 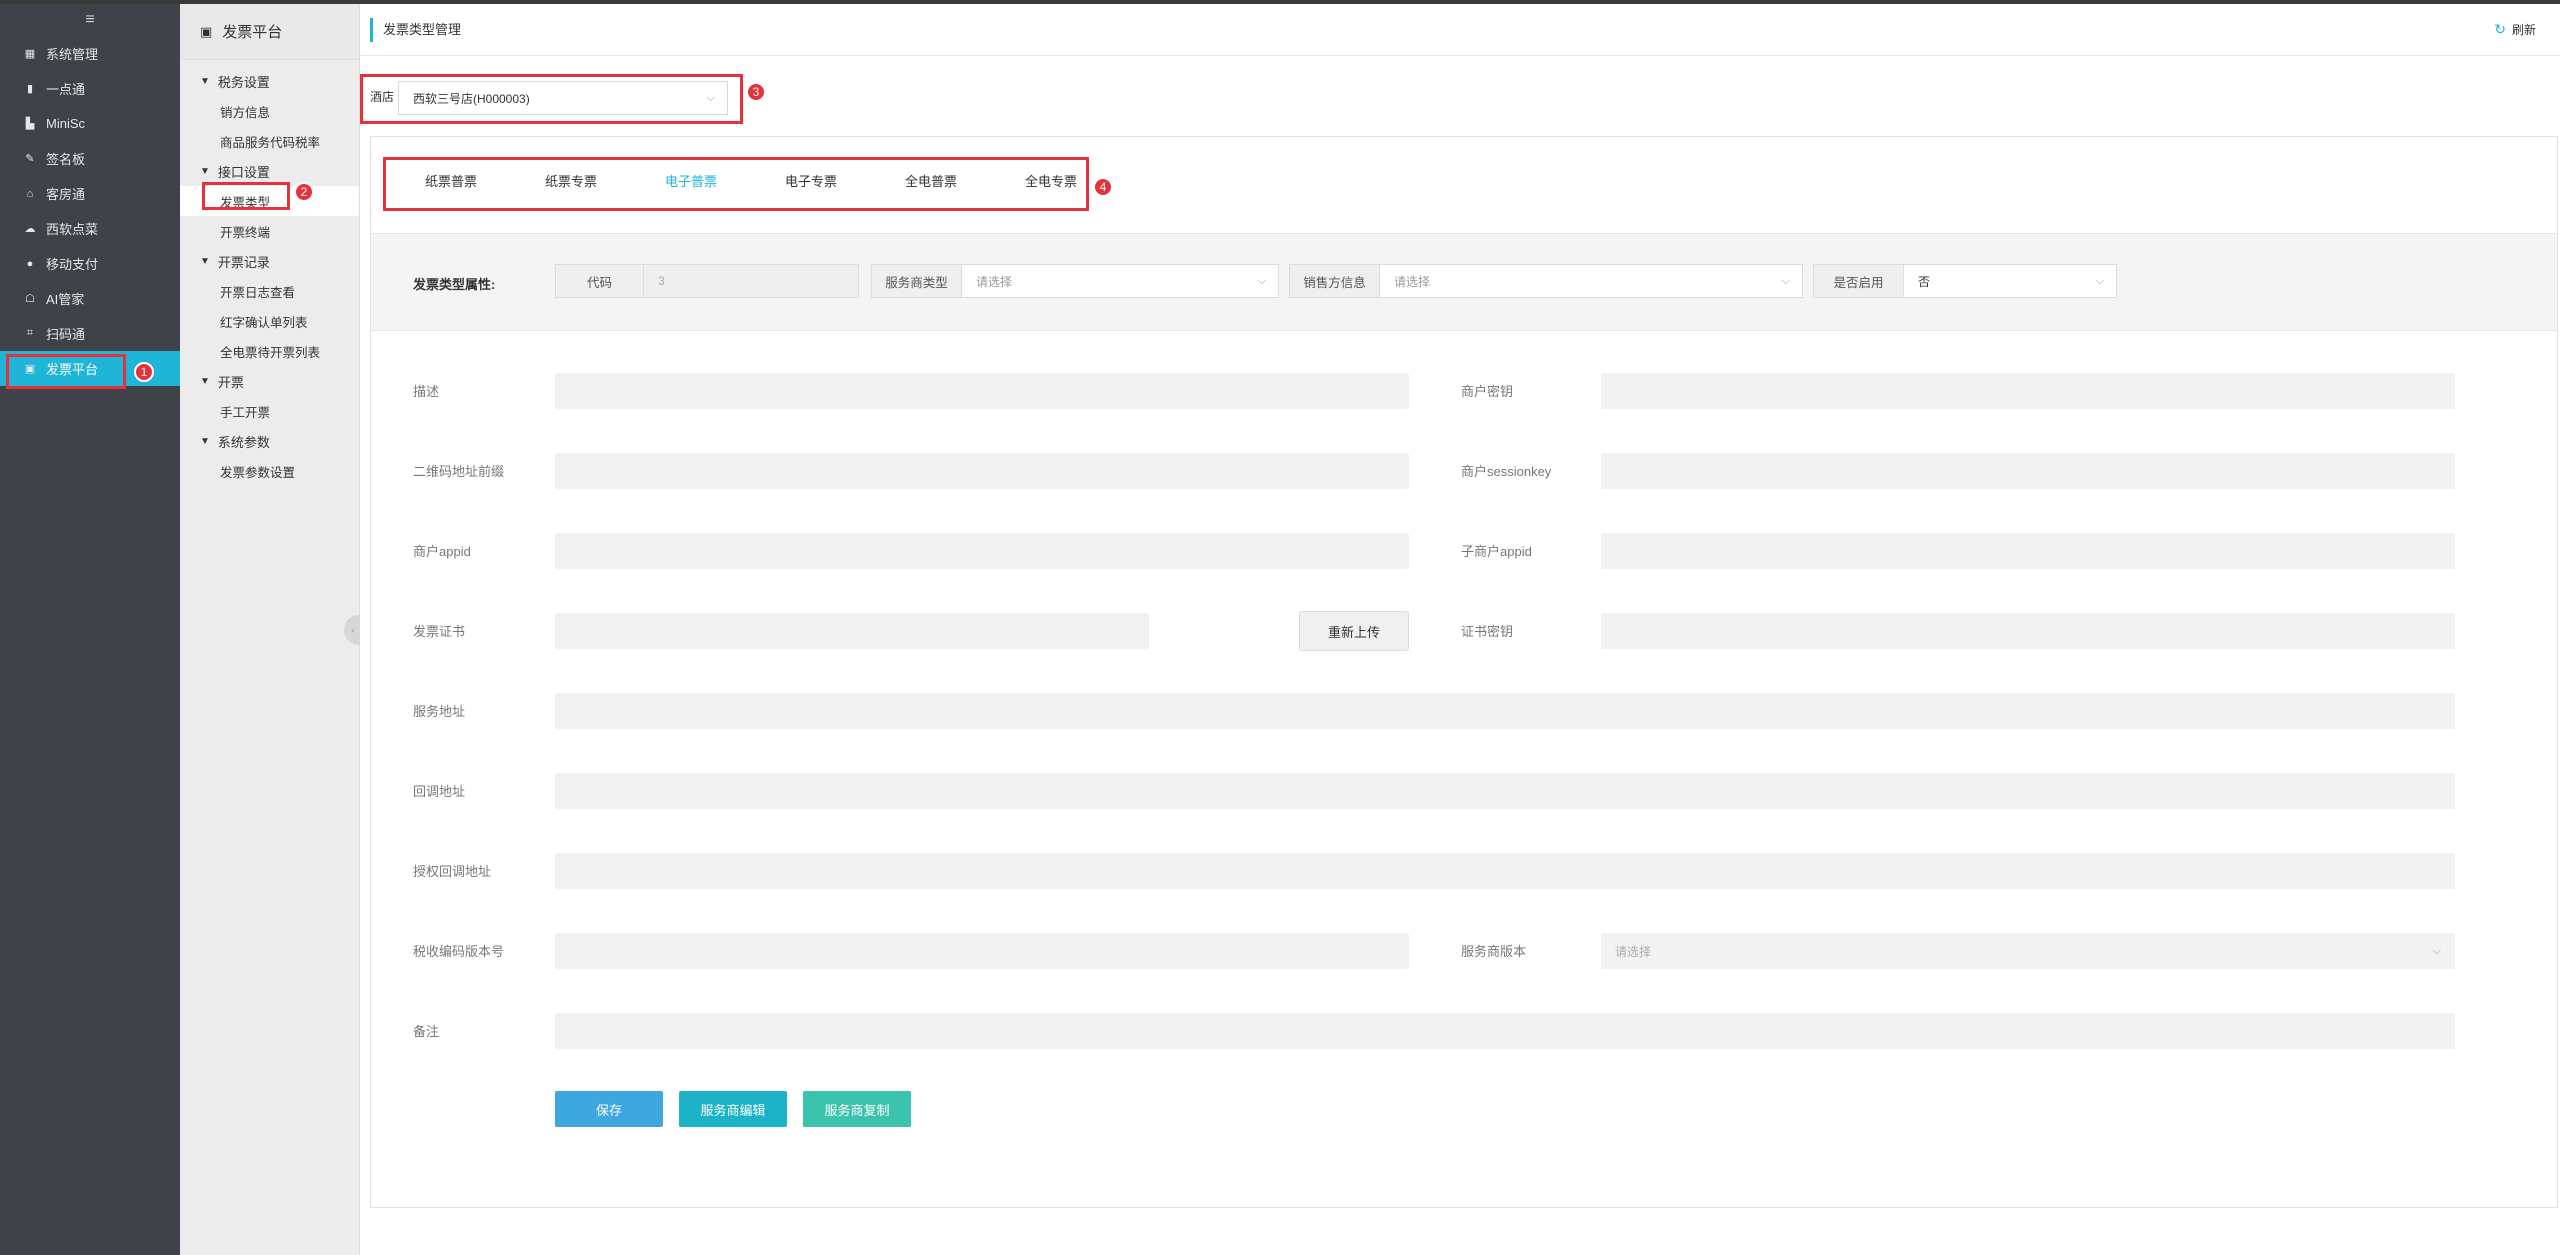 I want to click on certificate-input, so click(x=852, y=631).